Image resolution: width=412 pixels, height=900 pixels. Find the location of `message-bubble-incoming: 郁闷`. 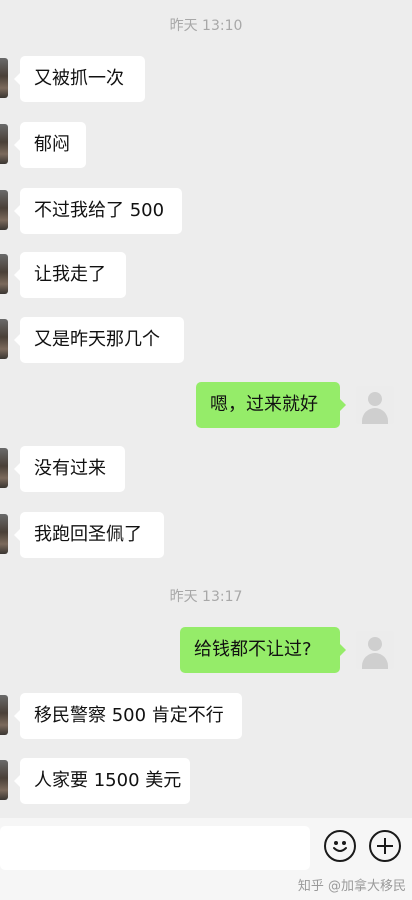

message-bubble-incoming: 郁闷 is located at coordinates (50, 145).